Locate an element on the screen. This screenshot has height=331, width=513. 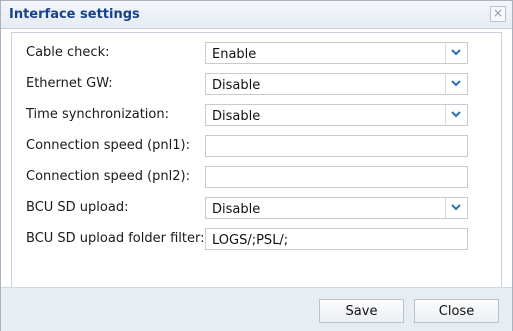
connection-speed-pnl2-input is located at coordinates (336, 177).